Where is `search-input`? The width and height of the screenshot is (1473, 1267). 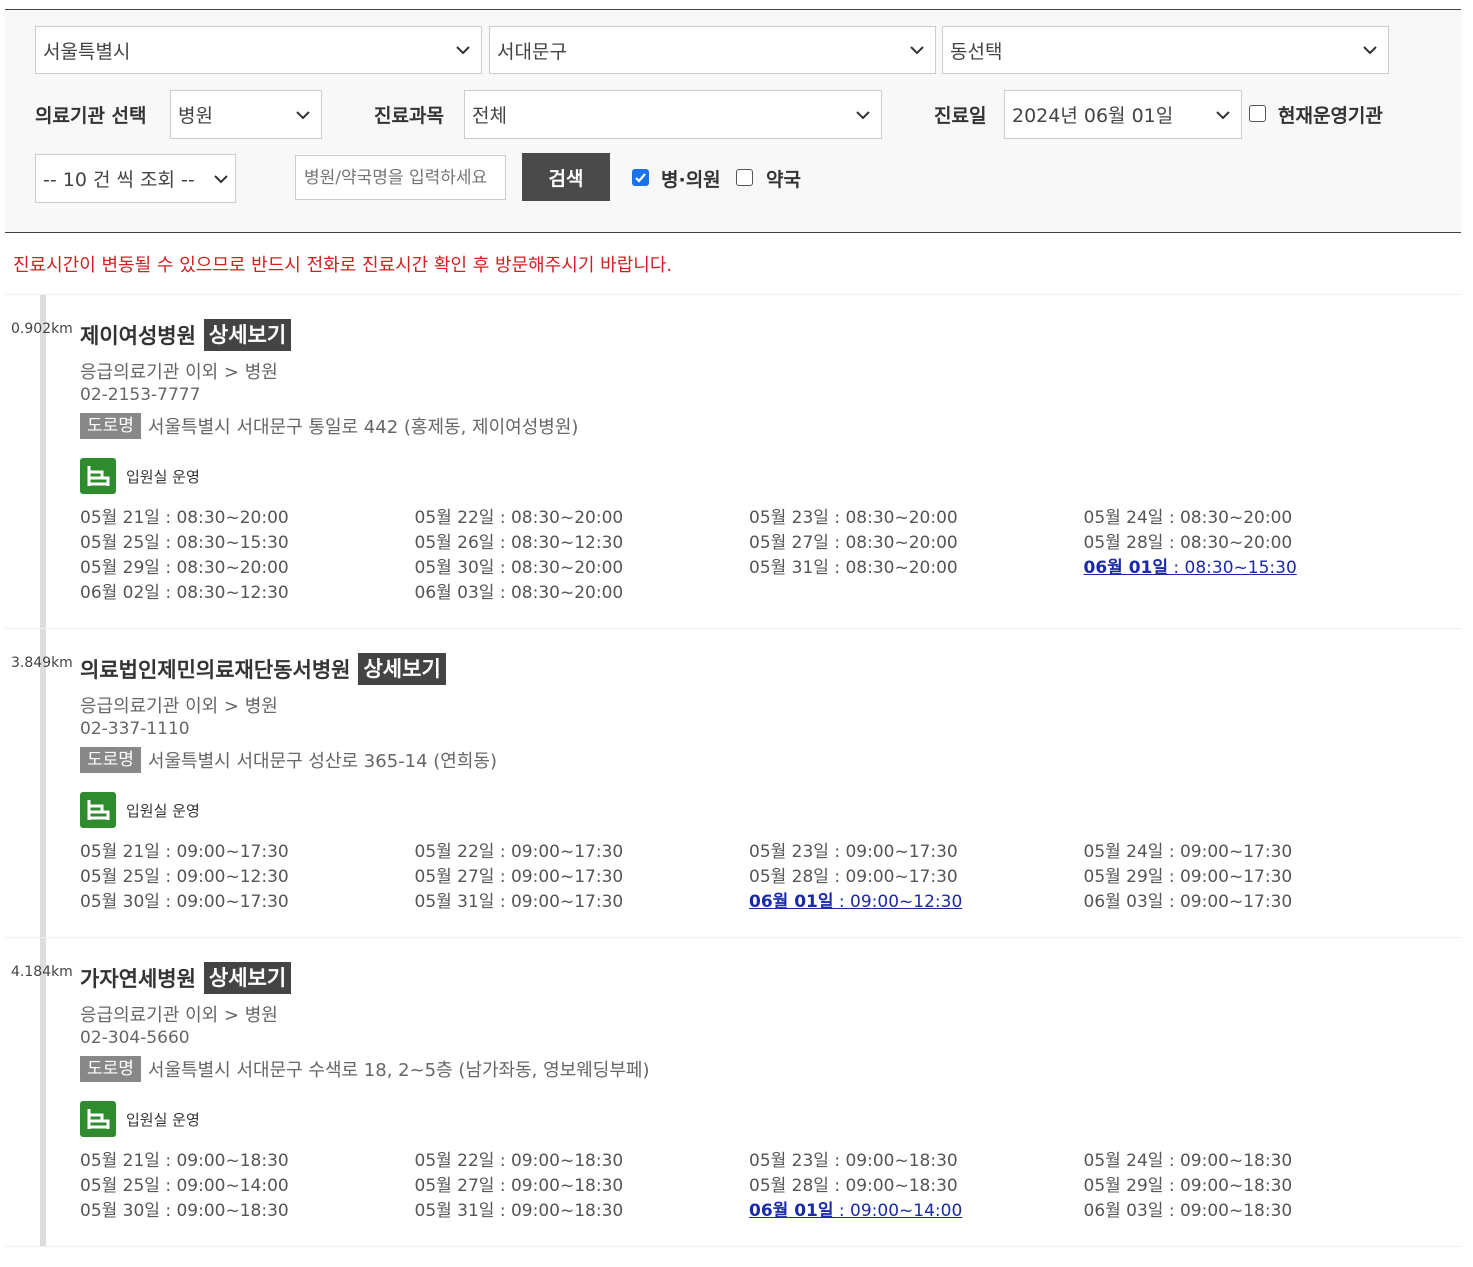 search-input is located at coordinates (400, 177).